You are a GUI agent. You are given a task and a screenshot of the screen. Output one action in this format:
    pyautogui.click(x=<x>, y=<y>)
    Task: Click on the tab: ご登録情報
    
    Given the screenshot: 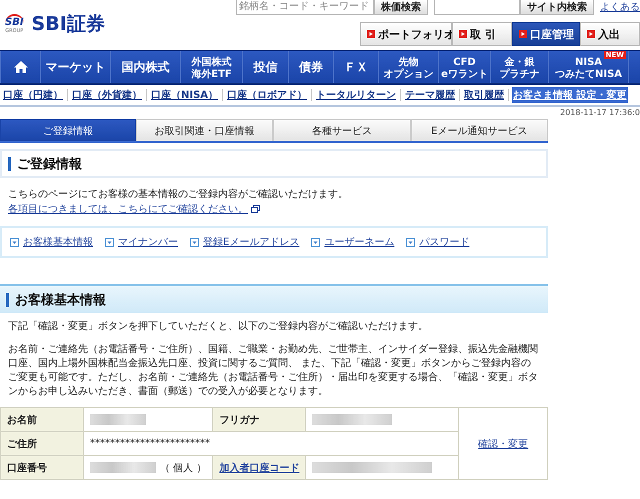 What is the action you would take?
    pyautogui.click(x=68, y=130)
    